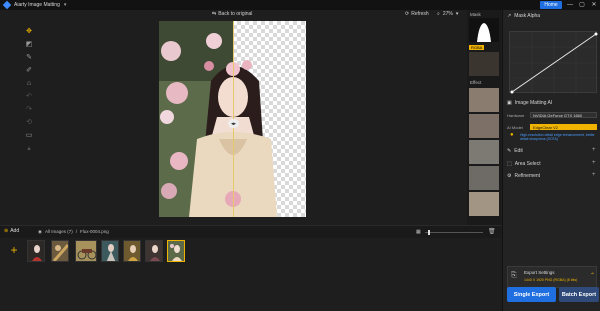  Describe the element at coordinates (563, 115) in the screenshot. I see `hardware-select: NVIDIA GeForce GTX 1660` at that location.